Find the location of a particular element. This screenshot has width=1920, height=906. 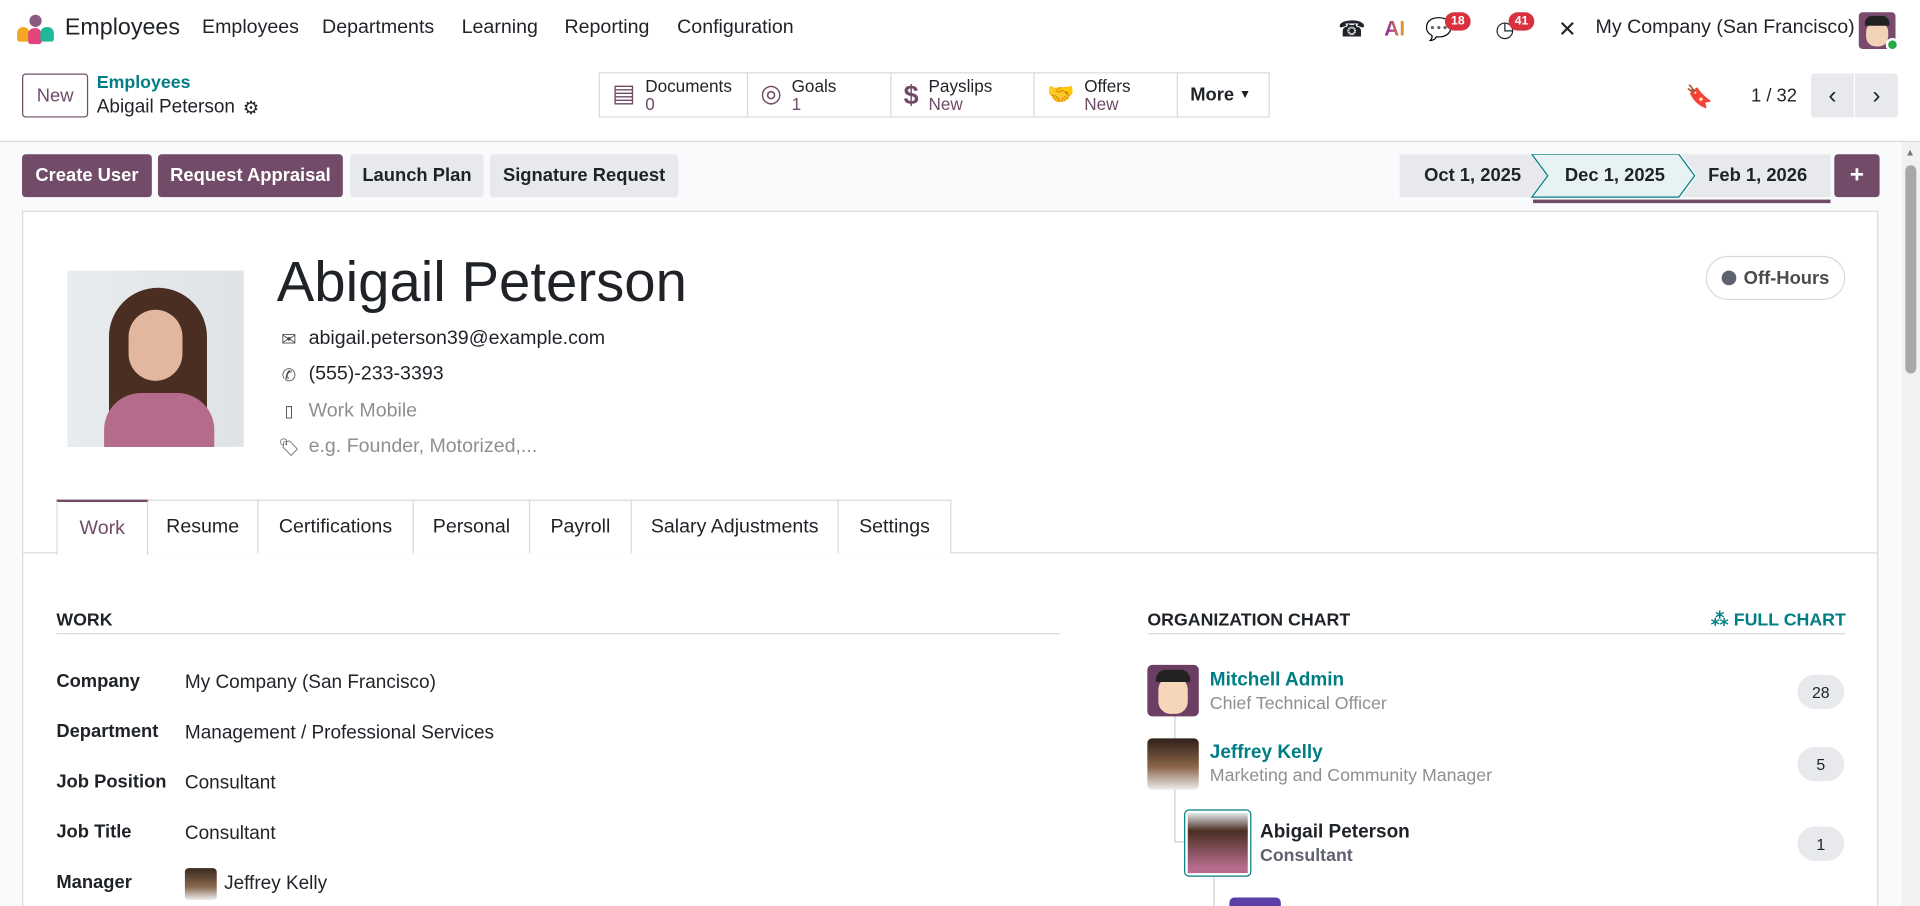

previous-record-button: ‹ is located at coordinates (1832, 95).